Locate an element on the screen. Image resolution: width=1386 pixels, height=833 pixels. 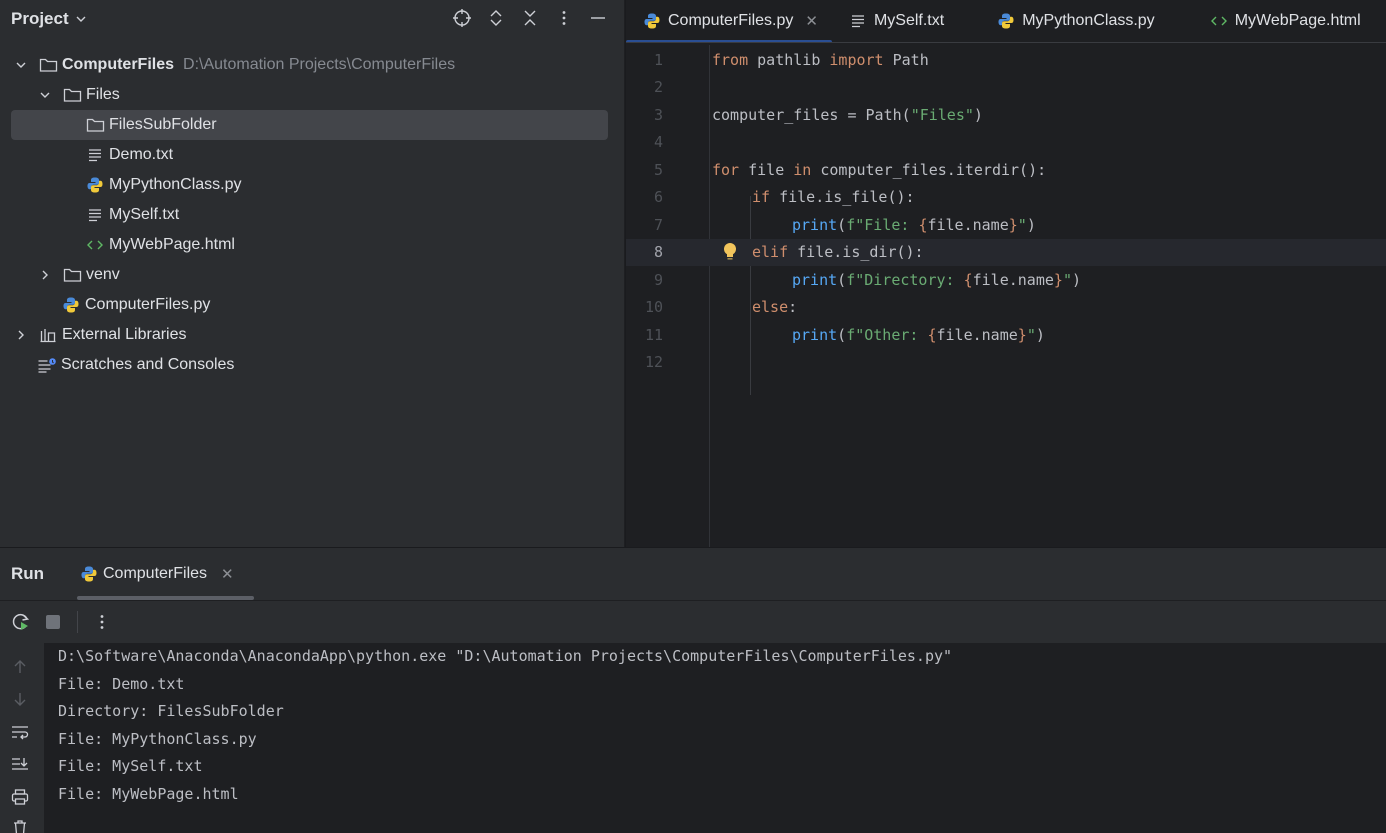
project-toolbar is located at coordinates (530, 18).